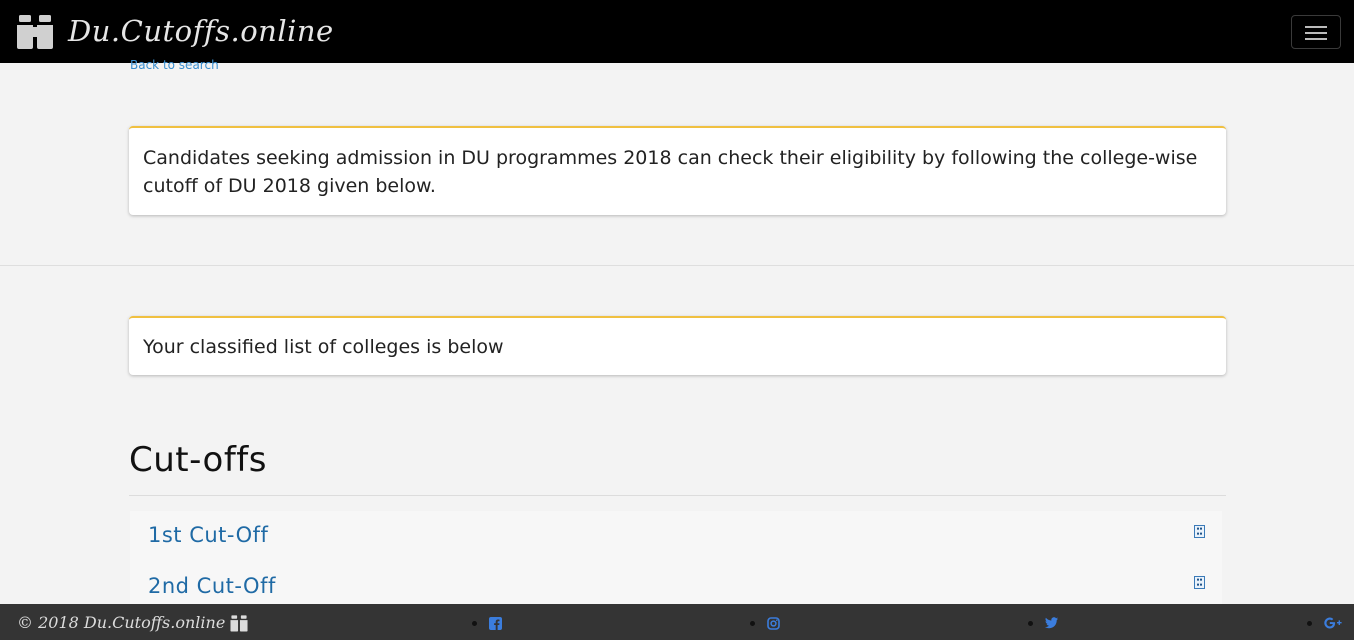  I want to click on top-navbar: Du.Cutoffs.online, so click(677, 31).